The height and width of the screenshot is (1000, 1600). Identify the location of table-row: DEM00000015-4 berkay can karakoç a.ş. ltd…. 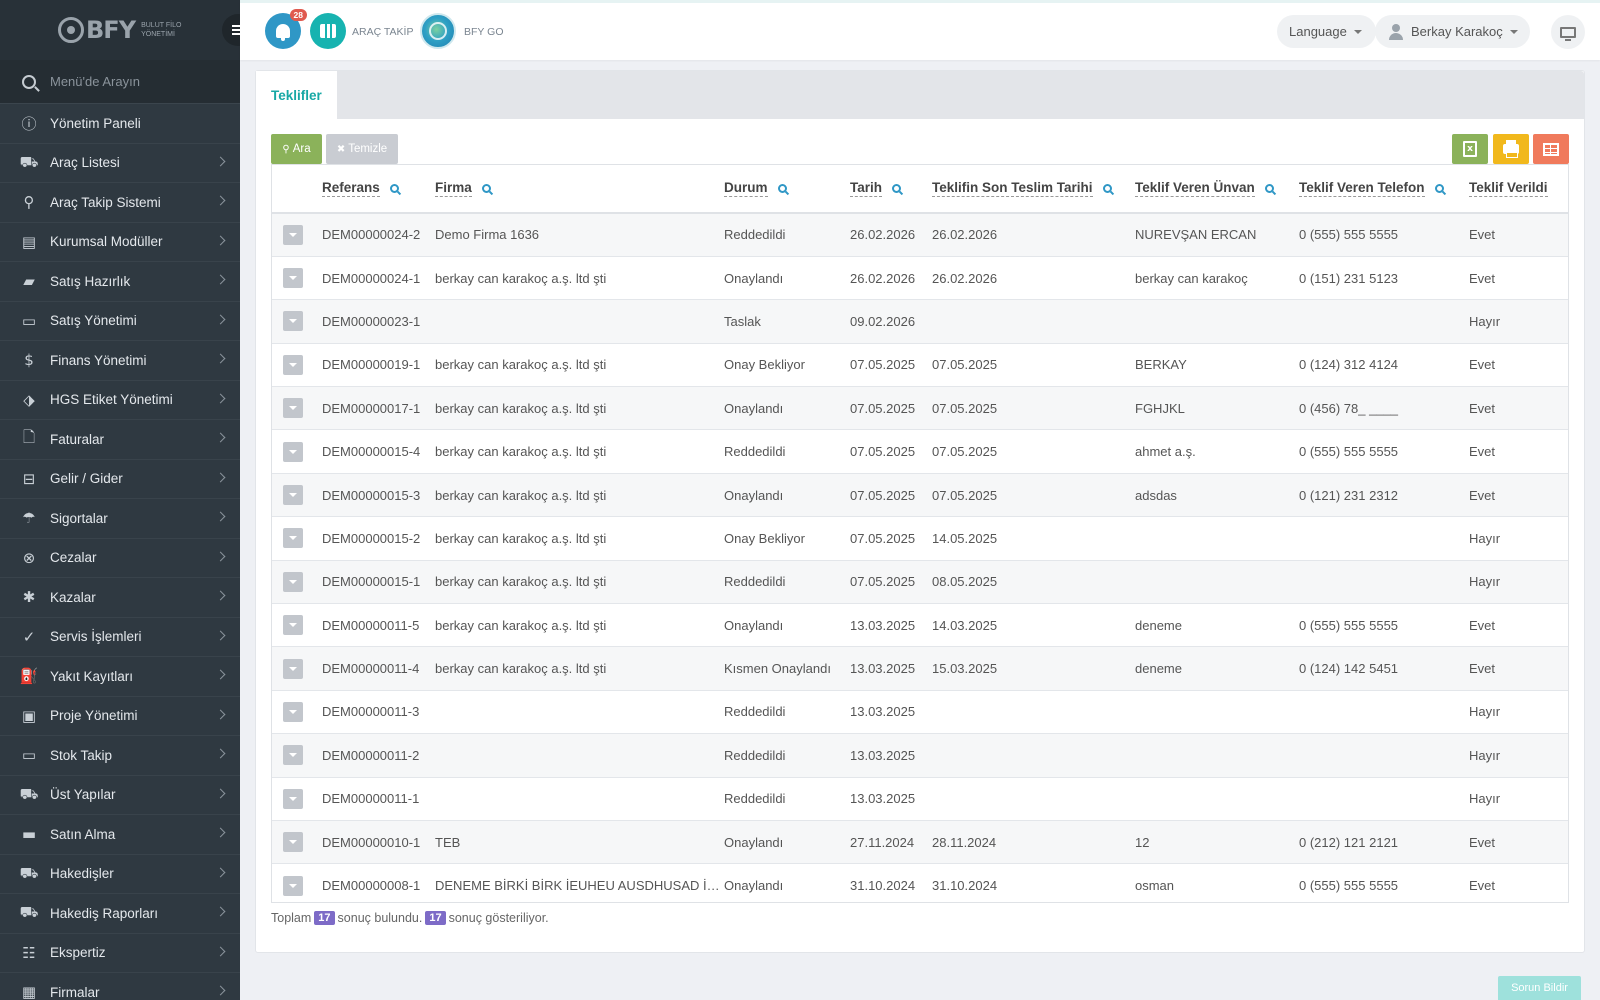
(920, 451).